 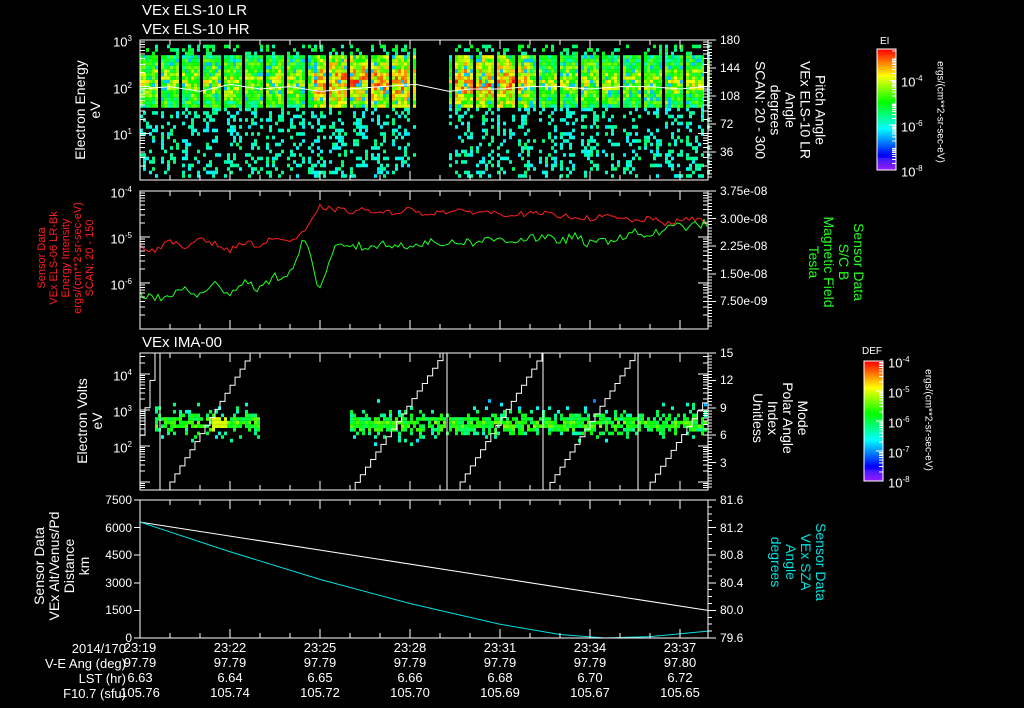 What do you see at coordinates (424, 569) in the screenshot?
I see `panel-frame` at bounding box center [424, 569].